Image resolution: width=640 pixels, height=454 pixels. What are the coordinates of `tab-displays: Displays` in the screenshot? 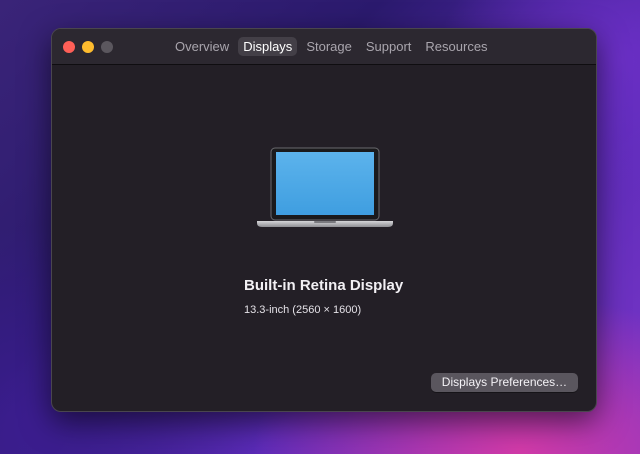 It's located at (268, 46).